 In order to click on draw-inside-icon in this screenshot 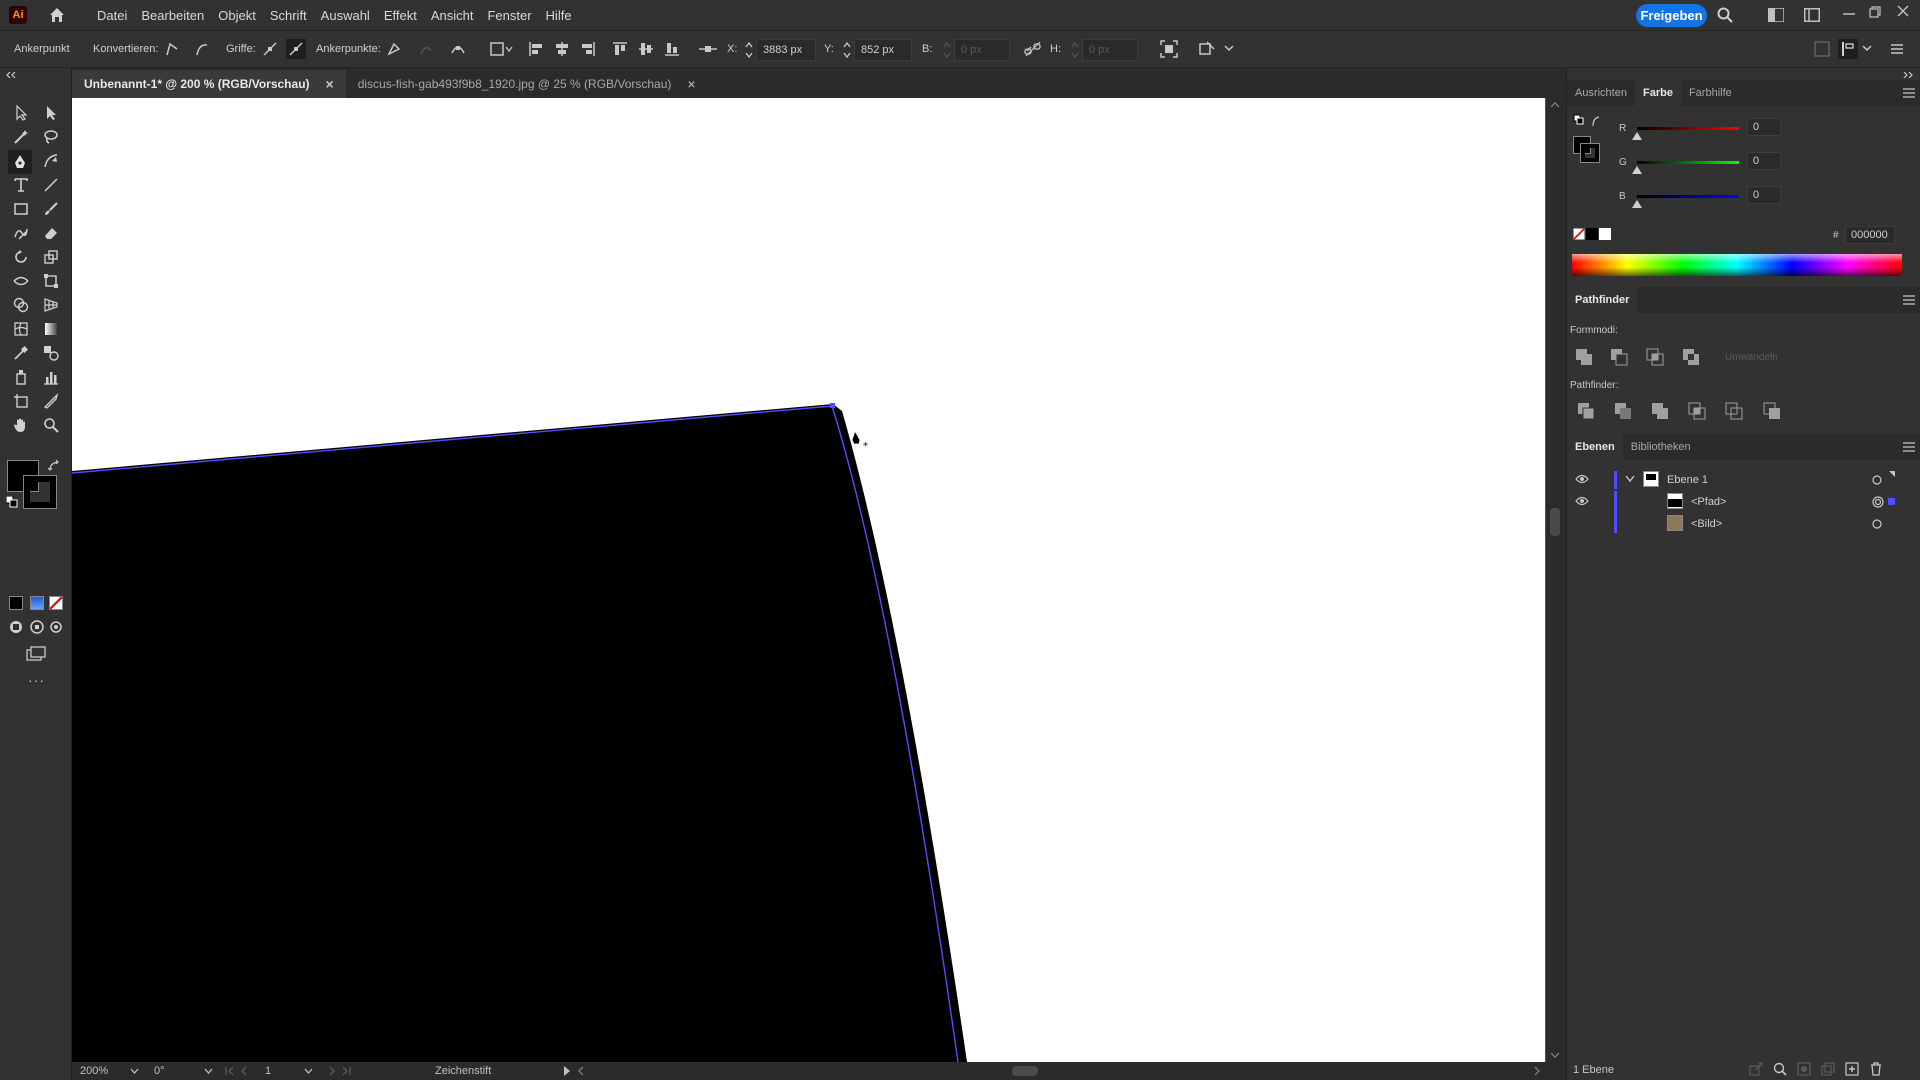, I will do `click(56, 627)`.